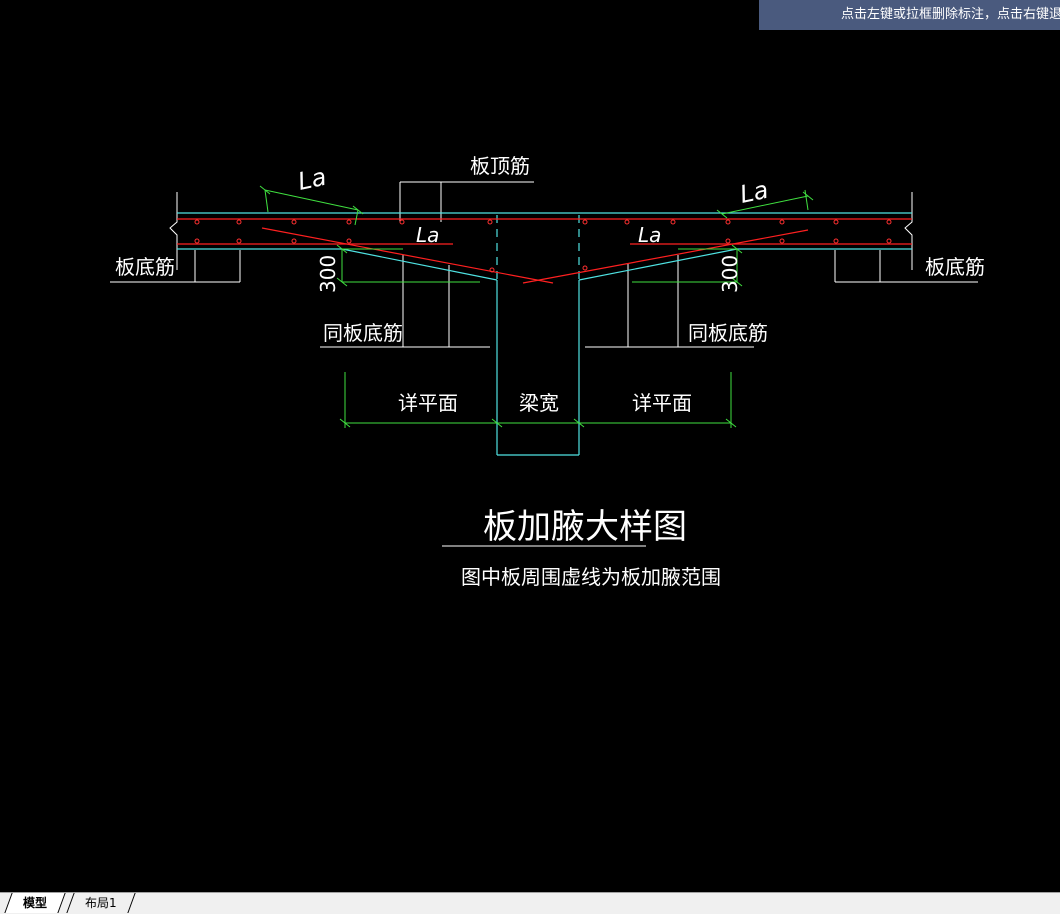 Image resolution: width=1060 pixels, height=914 pixels. What do you see at coordinates (591, 577) in the screenshot?
I see `drawing-note: 图中板周围虚线为板加腋范围` at bounding box center [591, 577].